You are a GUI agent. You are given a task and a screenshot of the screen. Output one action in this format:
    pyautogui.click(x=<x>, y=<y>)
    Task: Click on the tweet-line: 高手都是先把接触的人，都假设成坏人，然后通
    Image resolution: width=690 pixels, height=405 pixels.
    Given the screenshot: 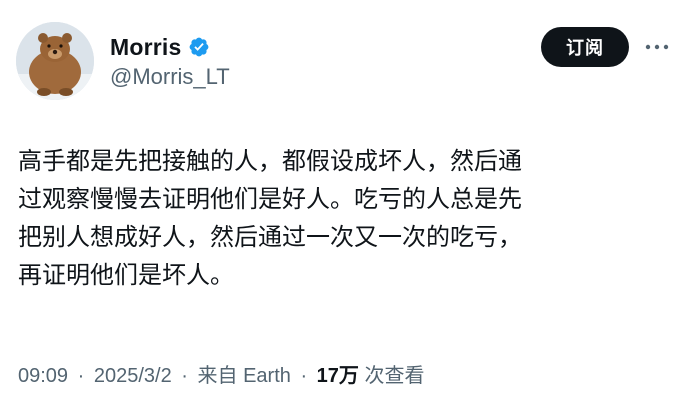 What is the action you would take?
    pyautogui.click(x=270, y=161)
    